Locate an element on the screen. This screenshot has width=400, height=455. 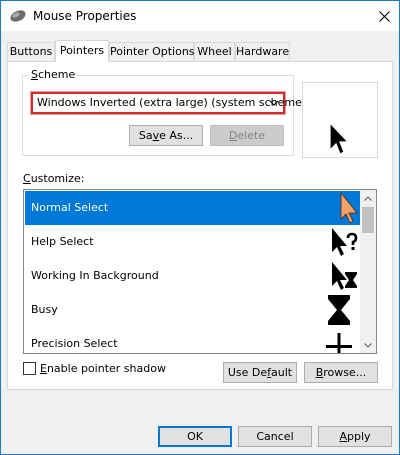
window-title: Mouse Properties is located at coordinates (85, 16).